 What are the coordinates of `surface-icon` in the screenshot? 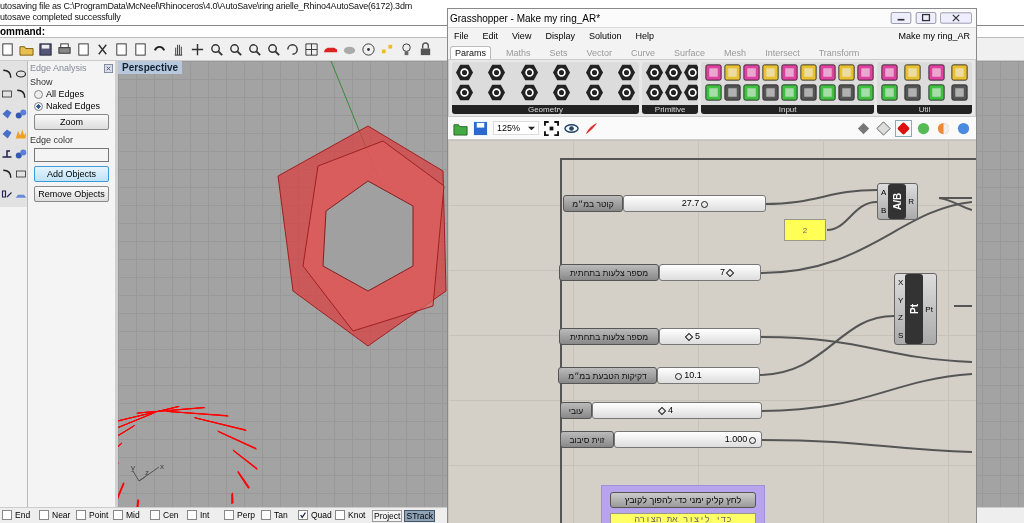 It's located at (7, 114).